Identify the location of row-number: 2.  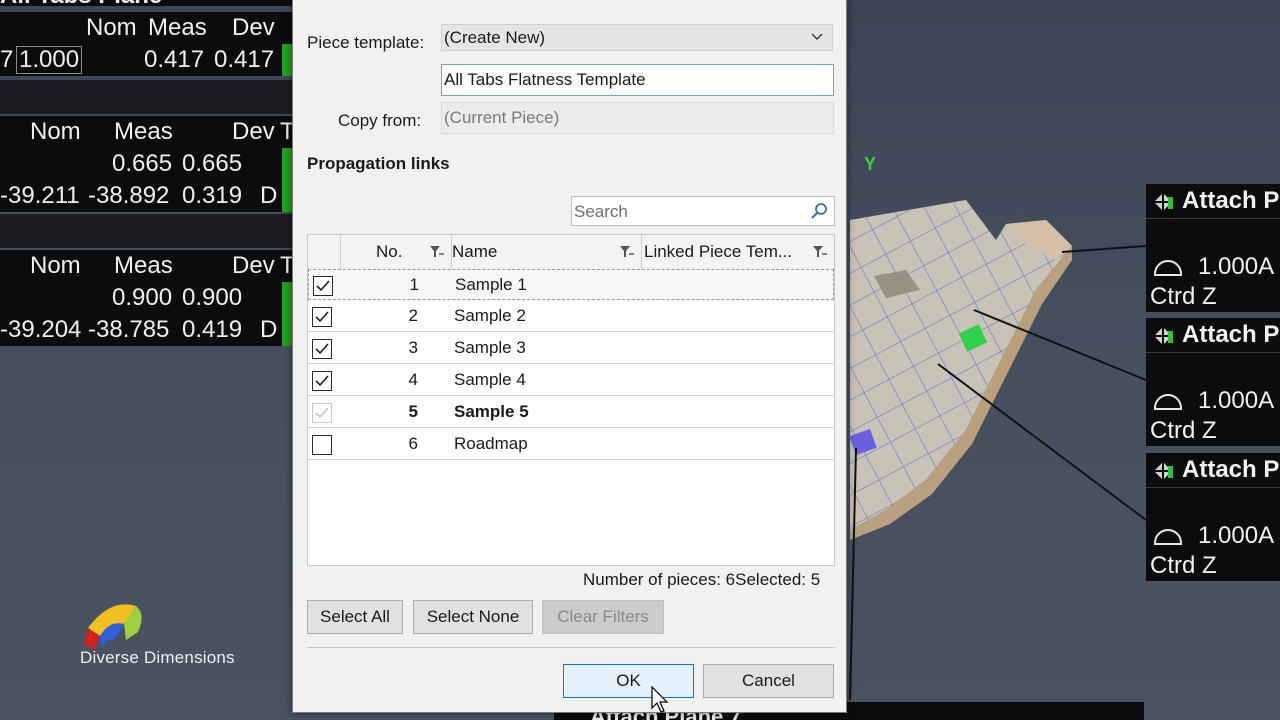
(413, 315).